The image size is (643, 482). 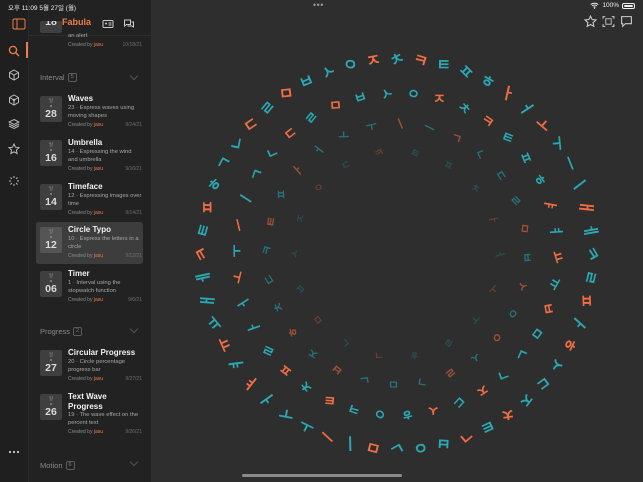 I want to click on section-header-progress: Progress 2, so click(x=61, y=331).